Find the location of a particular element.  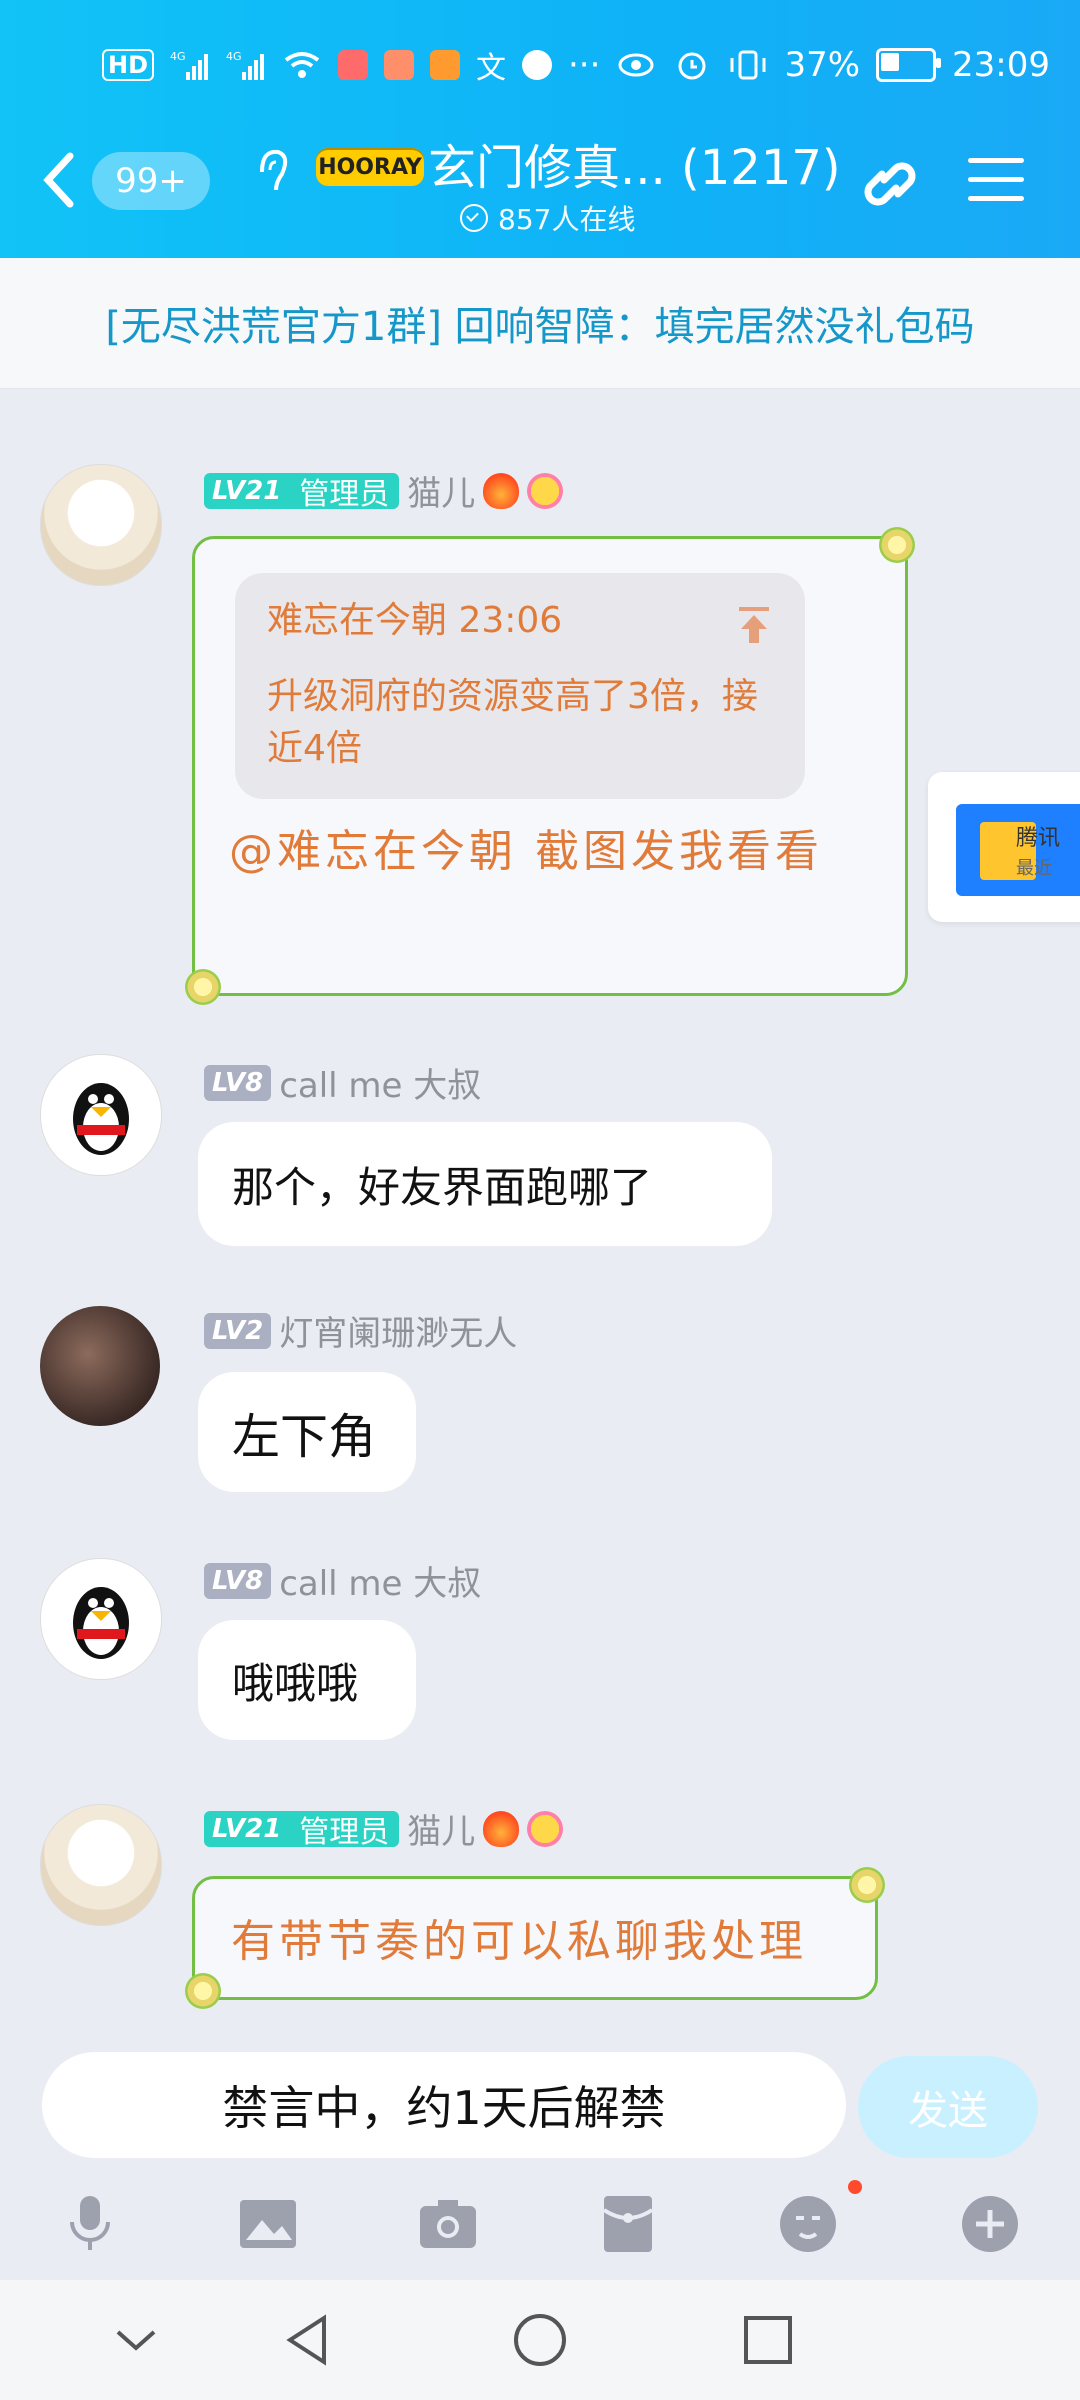

floating-card-subtitle: 最近 is located at coordinates (1034, 868).